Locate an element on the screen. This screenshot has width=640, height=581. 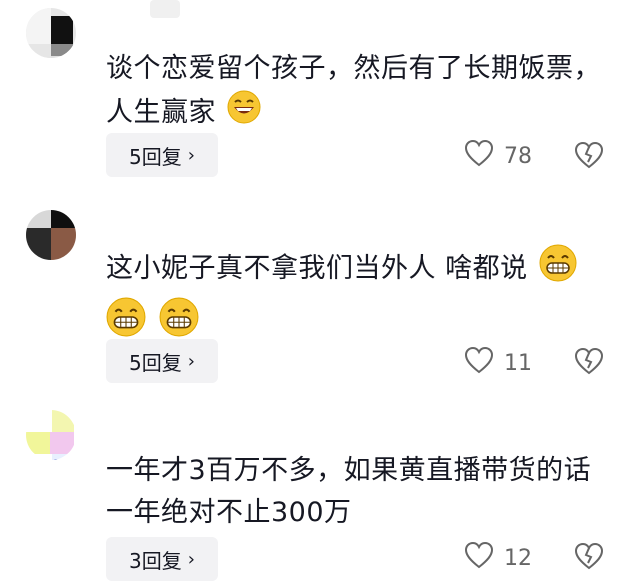
comment-line: 谈个恋爱留个孩子，然后有了长期饭票， is located at coordinates (353, 68).